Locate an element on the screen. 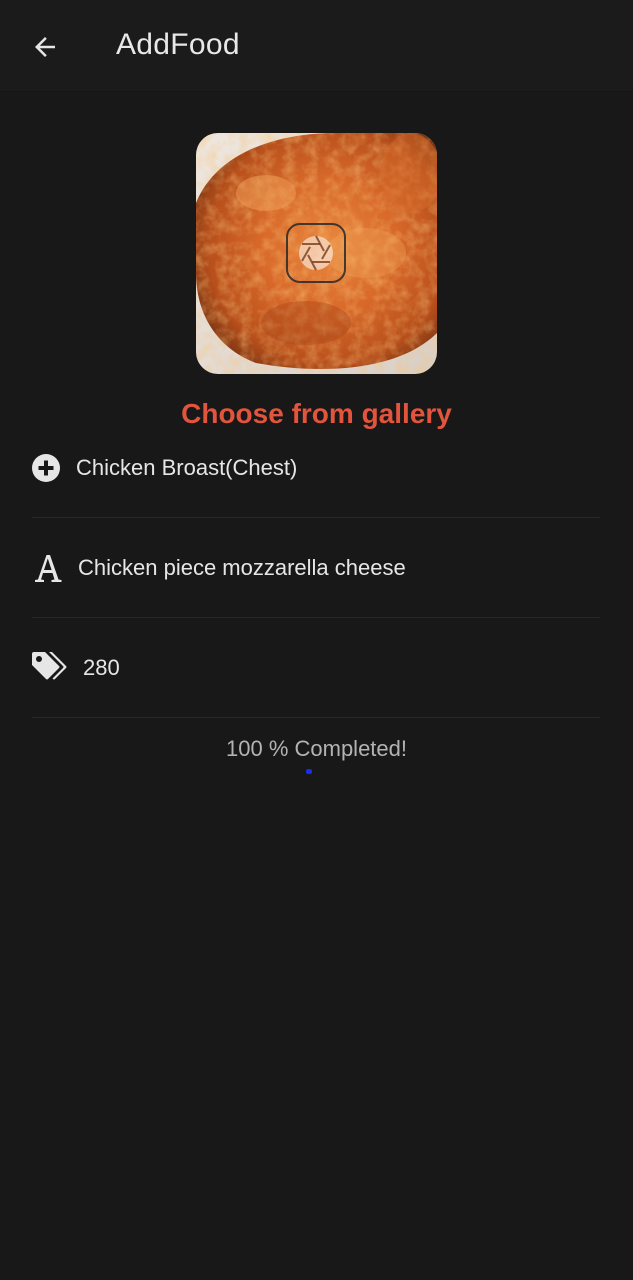 The width and height of the screenshot is (633, 1280). plus-circle-icon is located at coordinates (46, 468).